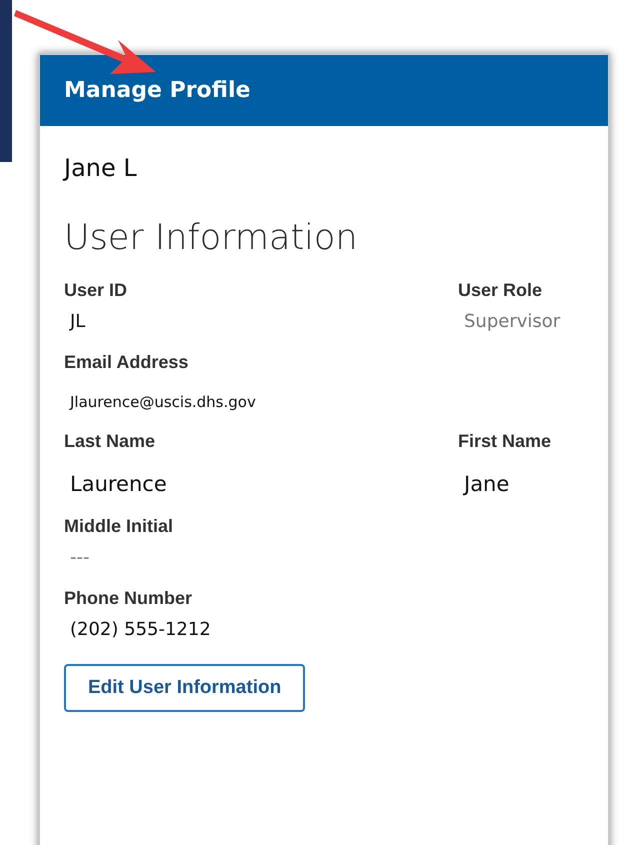  What do you see at coordinates (110, 441) in the screenshot?
I see `field-label: Last Name` at bounding box center [110, 441].